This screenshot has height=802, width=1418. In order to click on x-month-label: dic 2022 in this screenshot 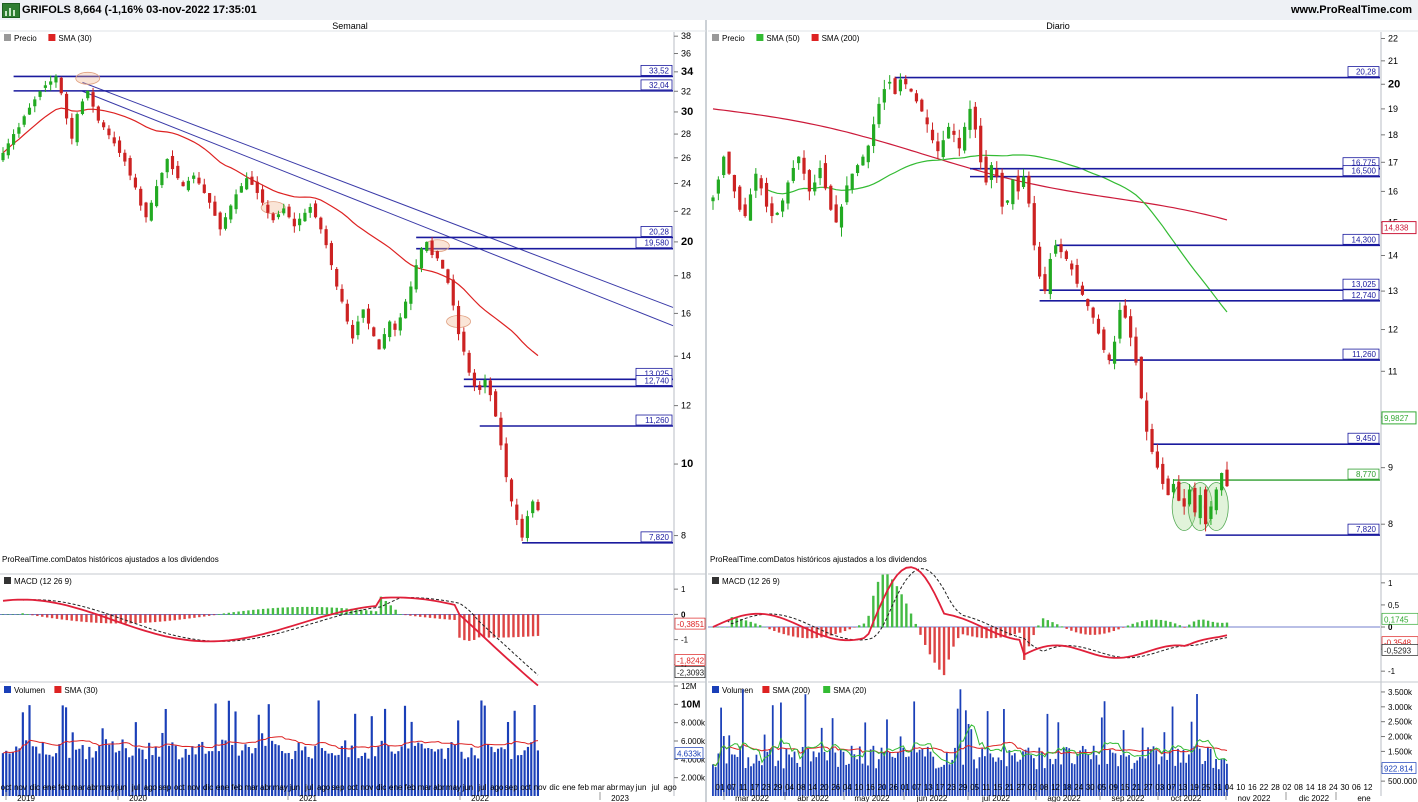, I will do `click(1314, 798)`.